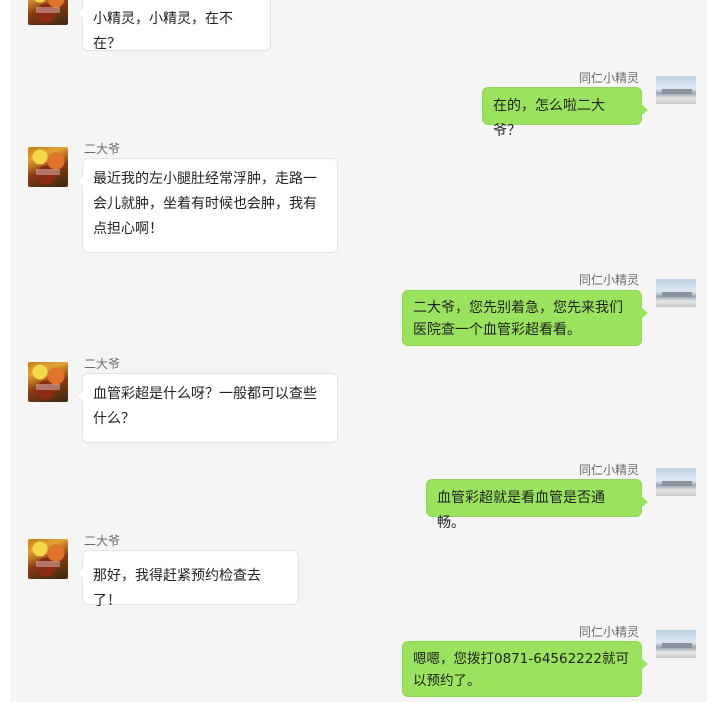 The image size is (717, 702). I want to click on left-margin, so click(5, 351).